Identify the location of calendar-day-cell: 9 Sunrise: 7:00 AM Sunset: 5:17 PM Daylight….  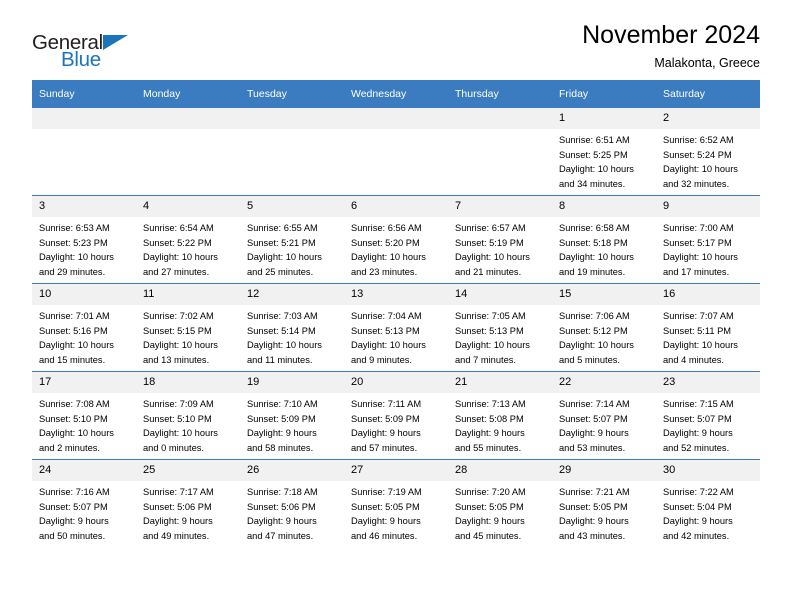
(708, 239).